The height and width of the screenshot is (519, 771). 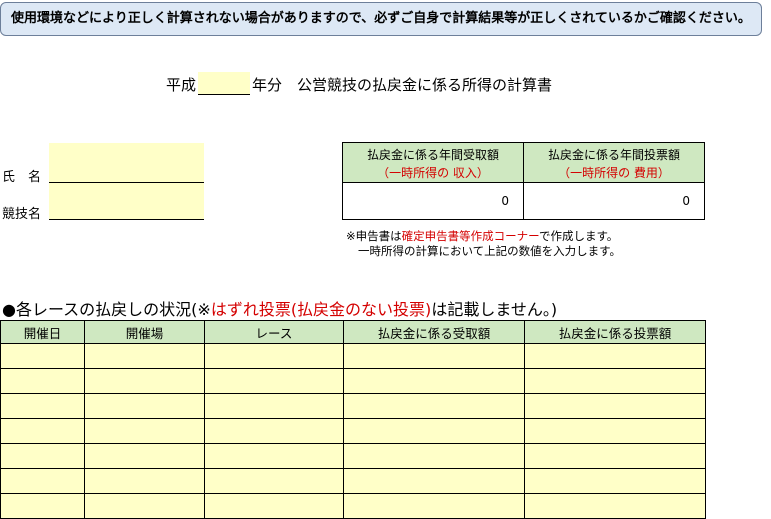 I want to click on competition-field-underline, so click(x=126, y=219).